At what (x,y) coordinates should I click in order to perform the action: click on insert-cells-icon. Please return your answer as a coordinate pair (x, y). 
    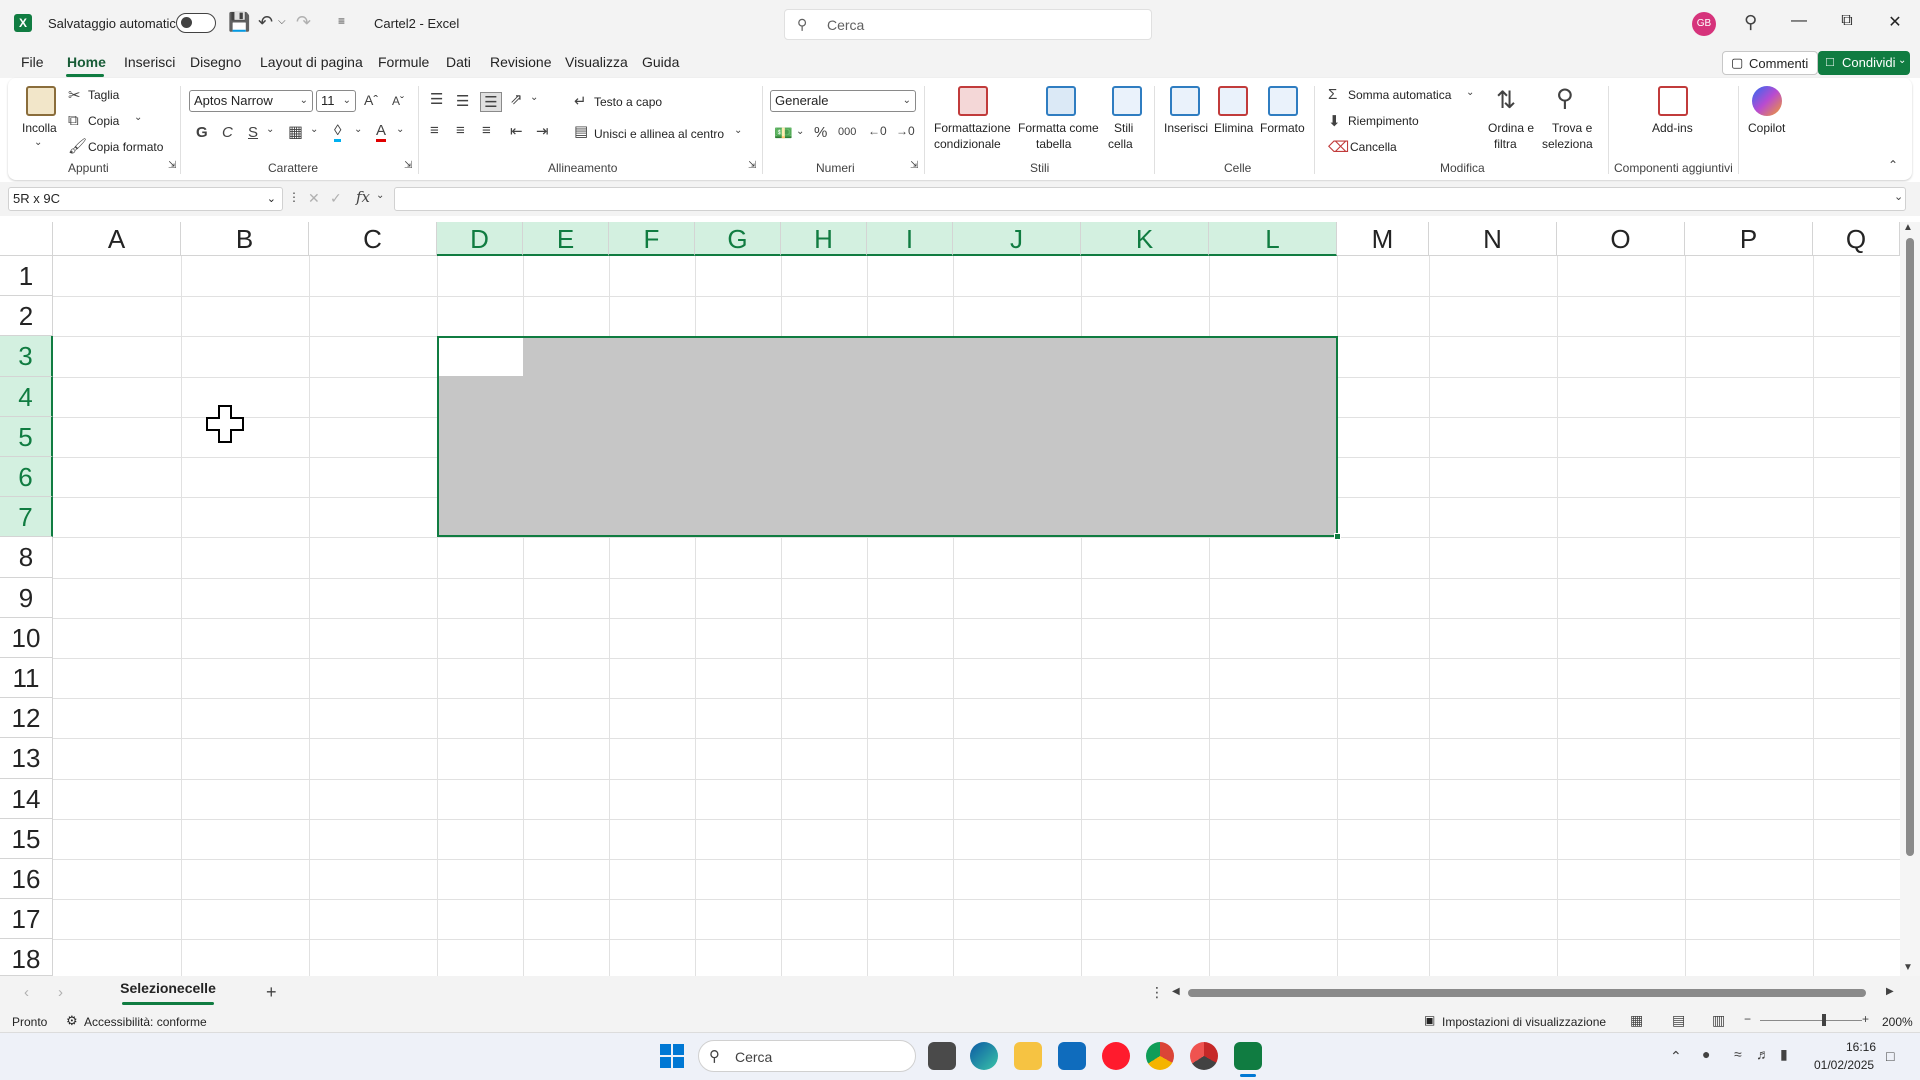
    Looking at the image, I should click on (1185, 101).